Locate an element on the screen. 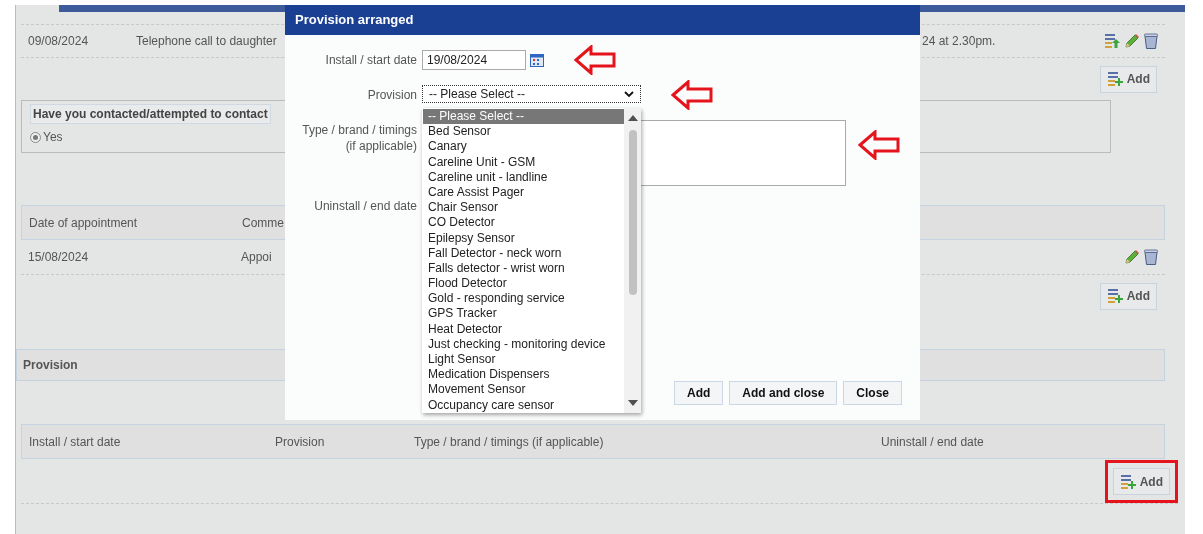 The image size is (1203, 534). field-label: Type / brand / timings (if applicable) is located at coordinates (359, 138).